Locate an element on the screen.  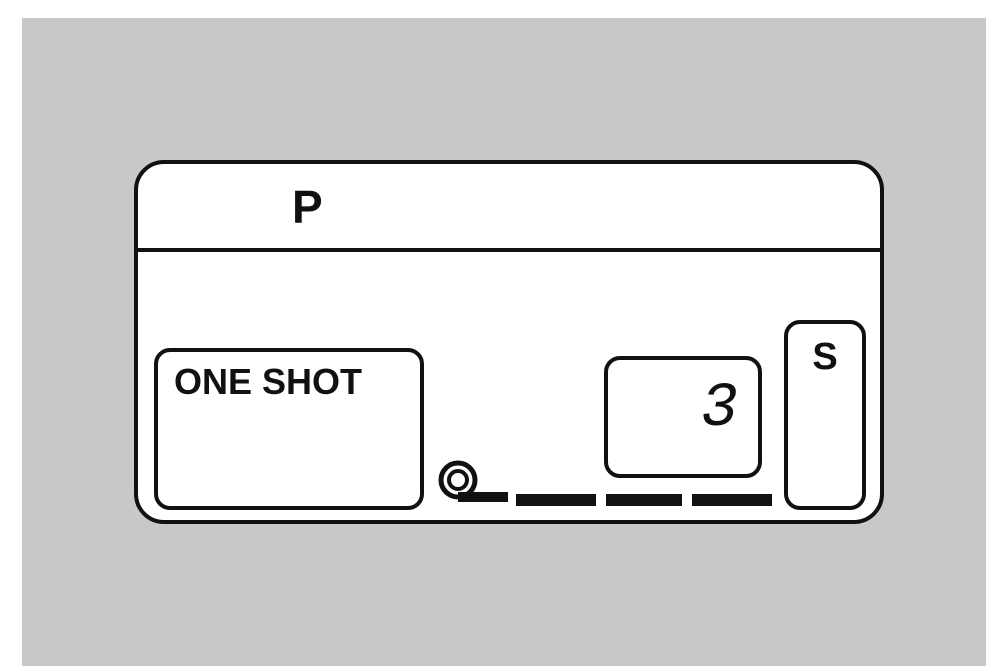
lcd-divider-line is located at coordinates (509, 250).